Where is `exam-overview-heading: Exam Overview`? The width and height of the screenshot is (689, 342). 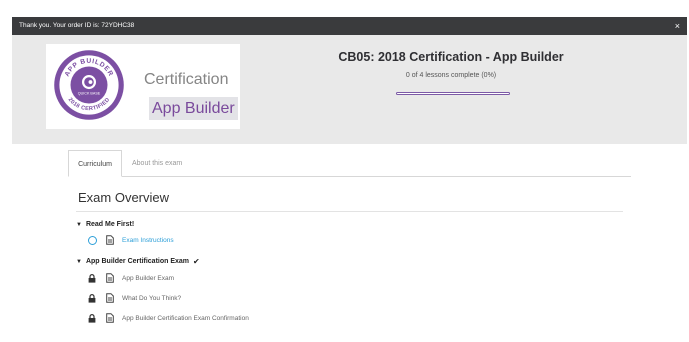
exam-overview-heading: Exam Overview is located at coordinates (124, 197).